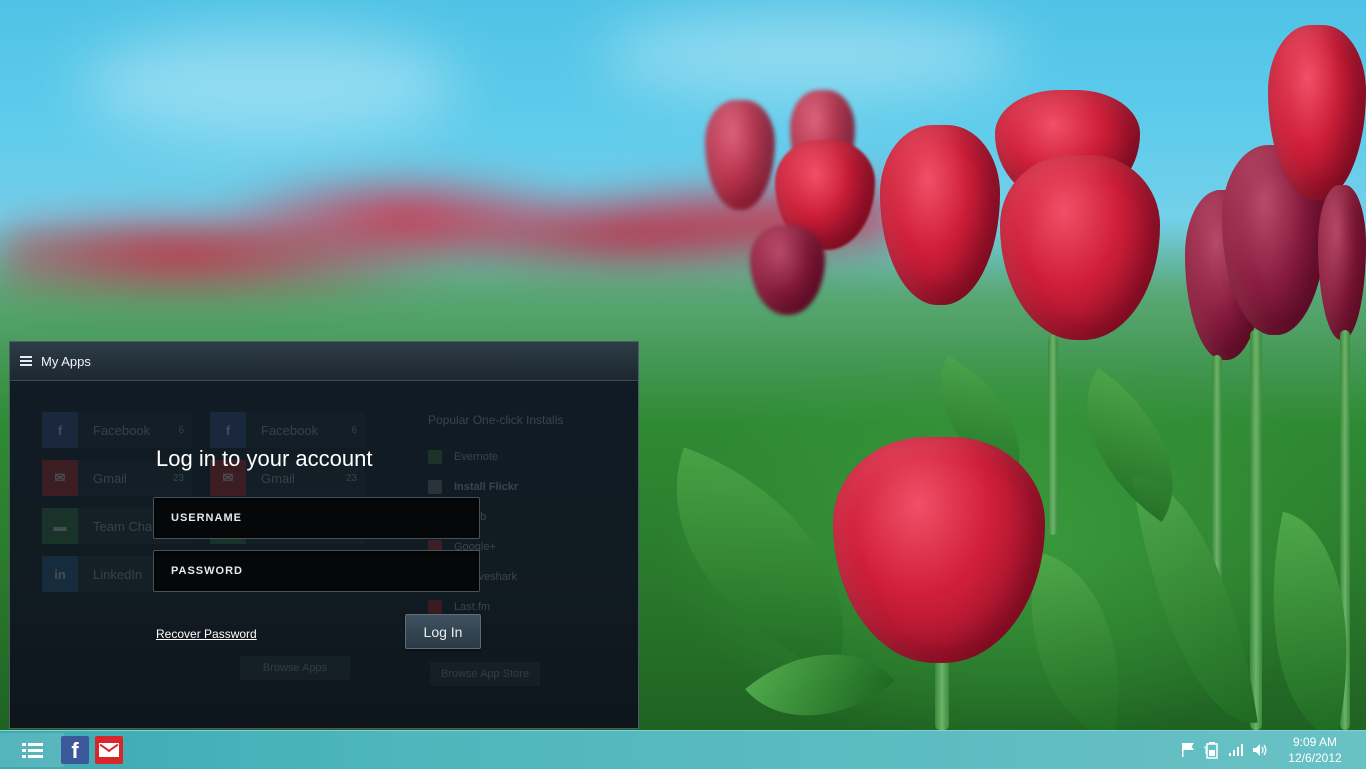  I want to click on password-field, so click(316, 571).